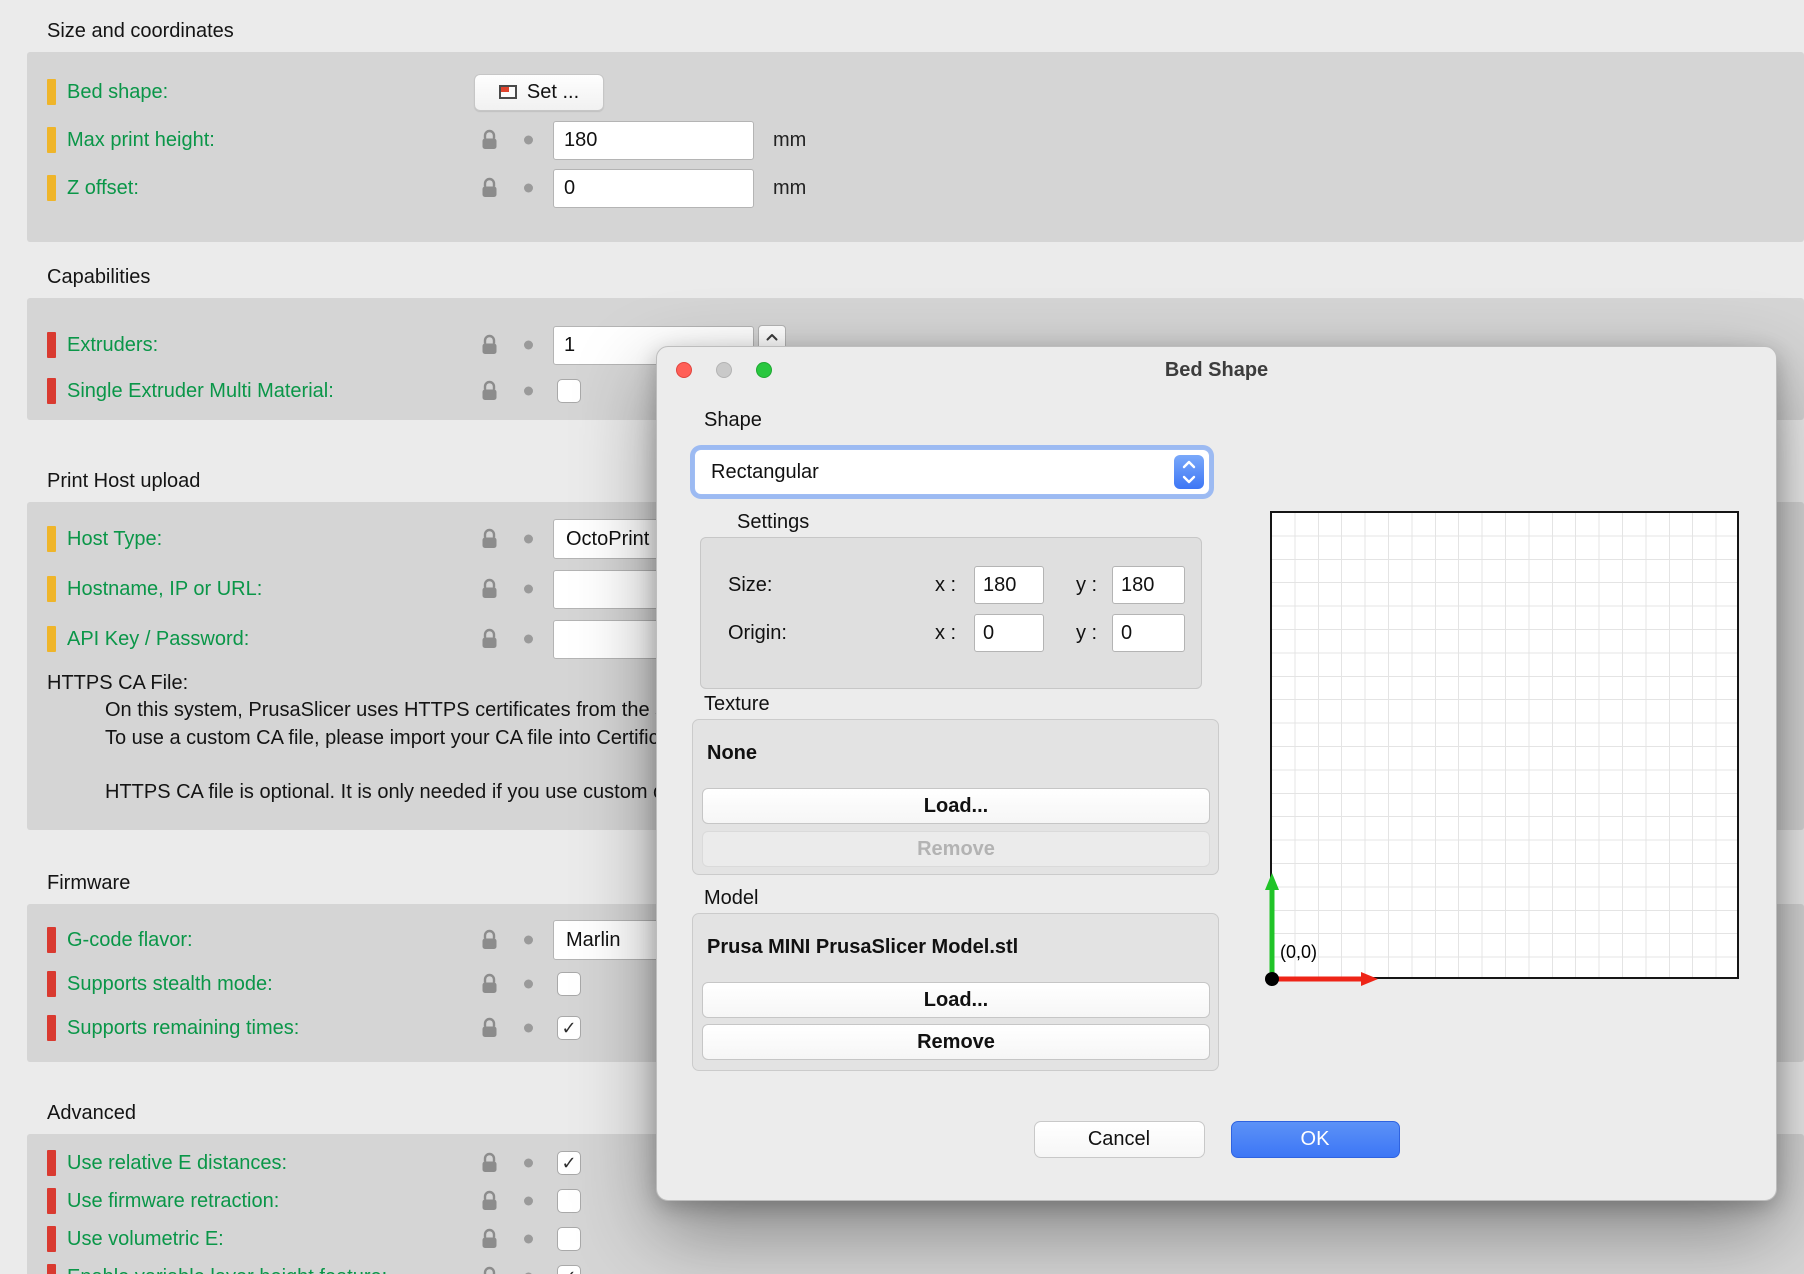  I want to click on row-max-print-height: Max print height: mm, so click(915, 140).